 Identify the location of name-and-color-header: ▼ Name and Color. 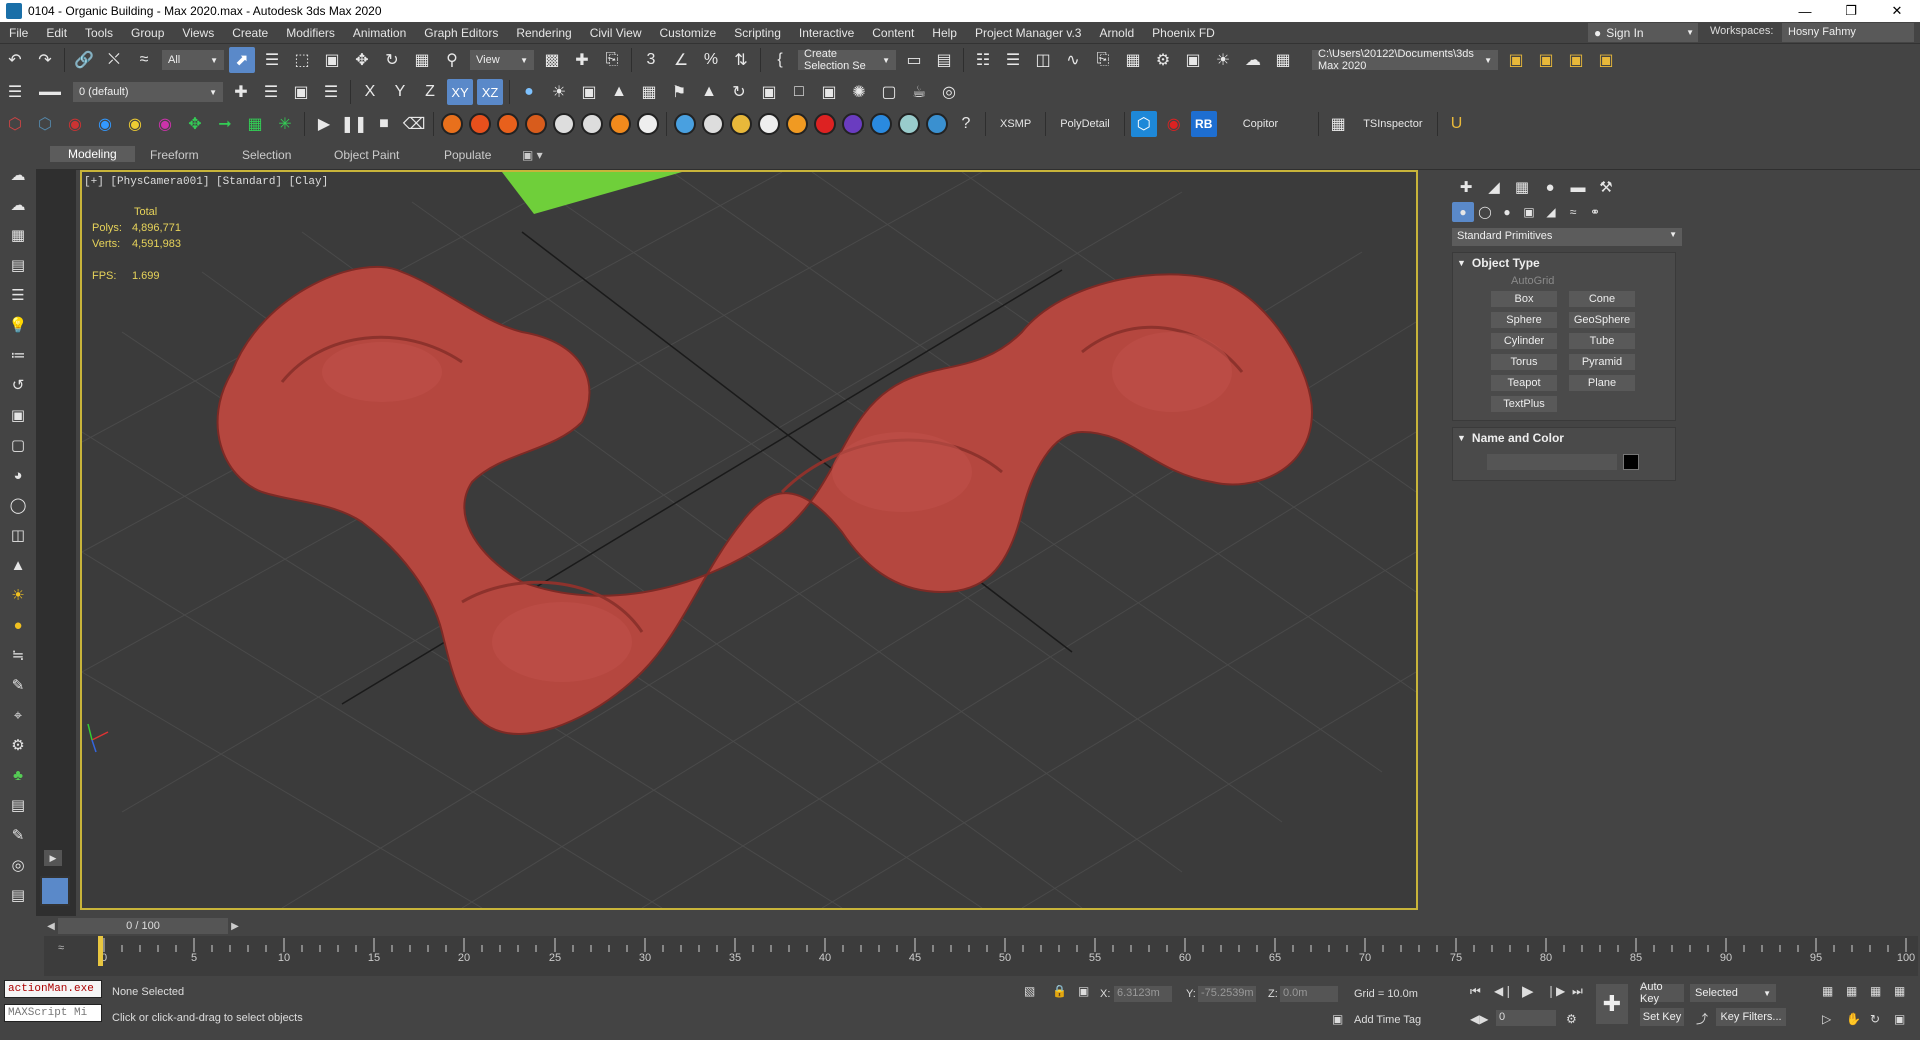
(1564, 438).